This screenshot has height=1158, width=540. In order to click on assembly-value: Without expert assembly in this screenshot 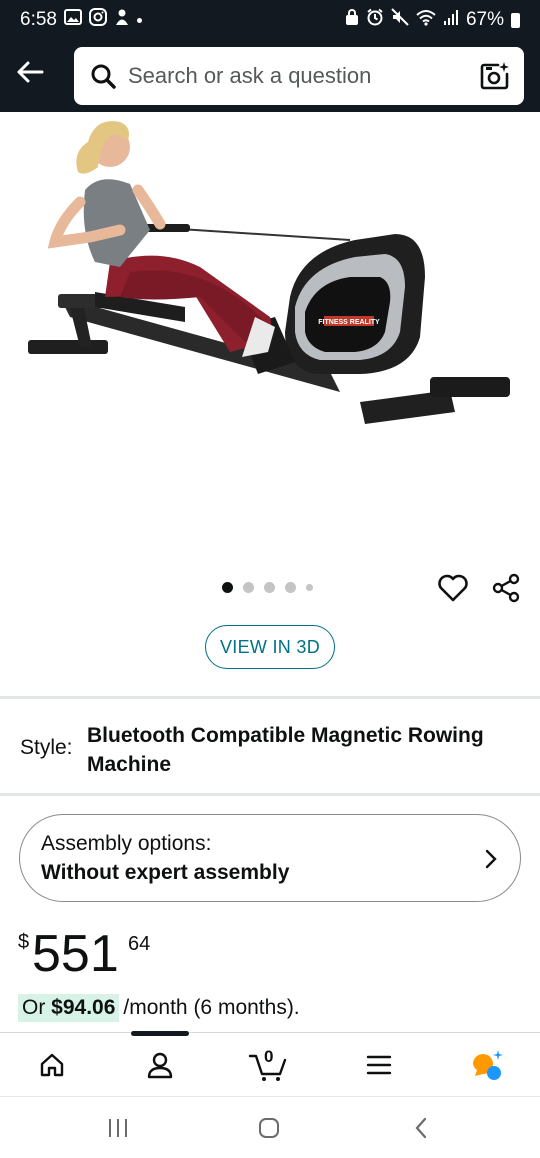, I will do `click(165, 872)`.